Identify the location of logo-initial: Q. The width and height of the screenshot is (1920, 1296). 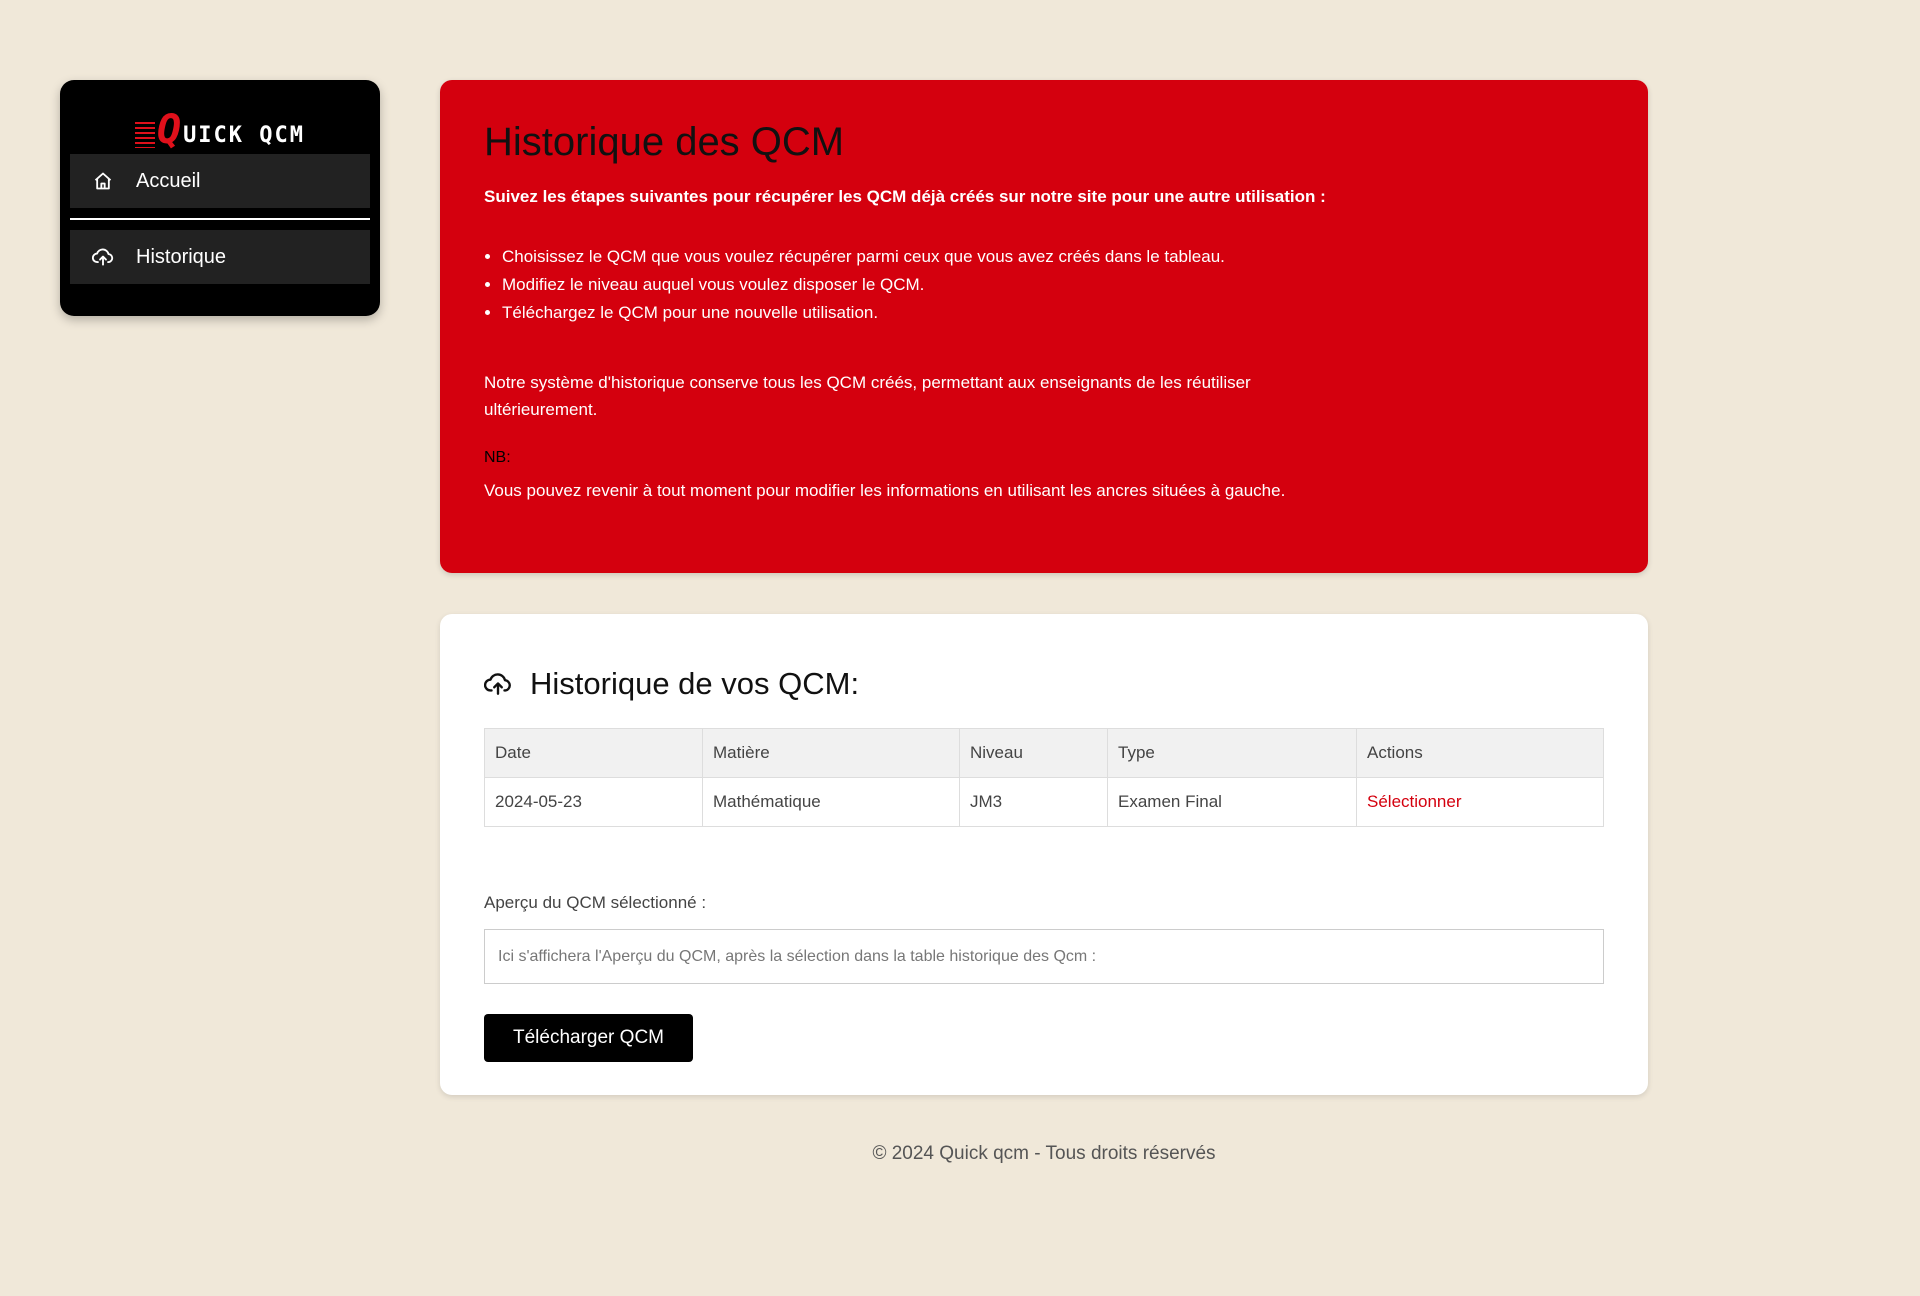
(170, 130).